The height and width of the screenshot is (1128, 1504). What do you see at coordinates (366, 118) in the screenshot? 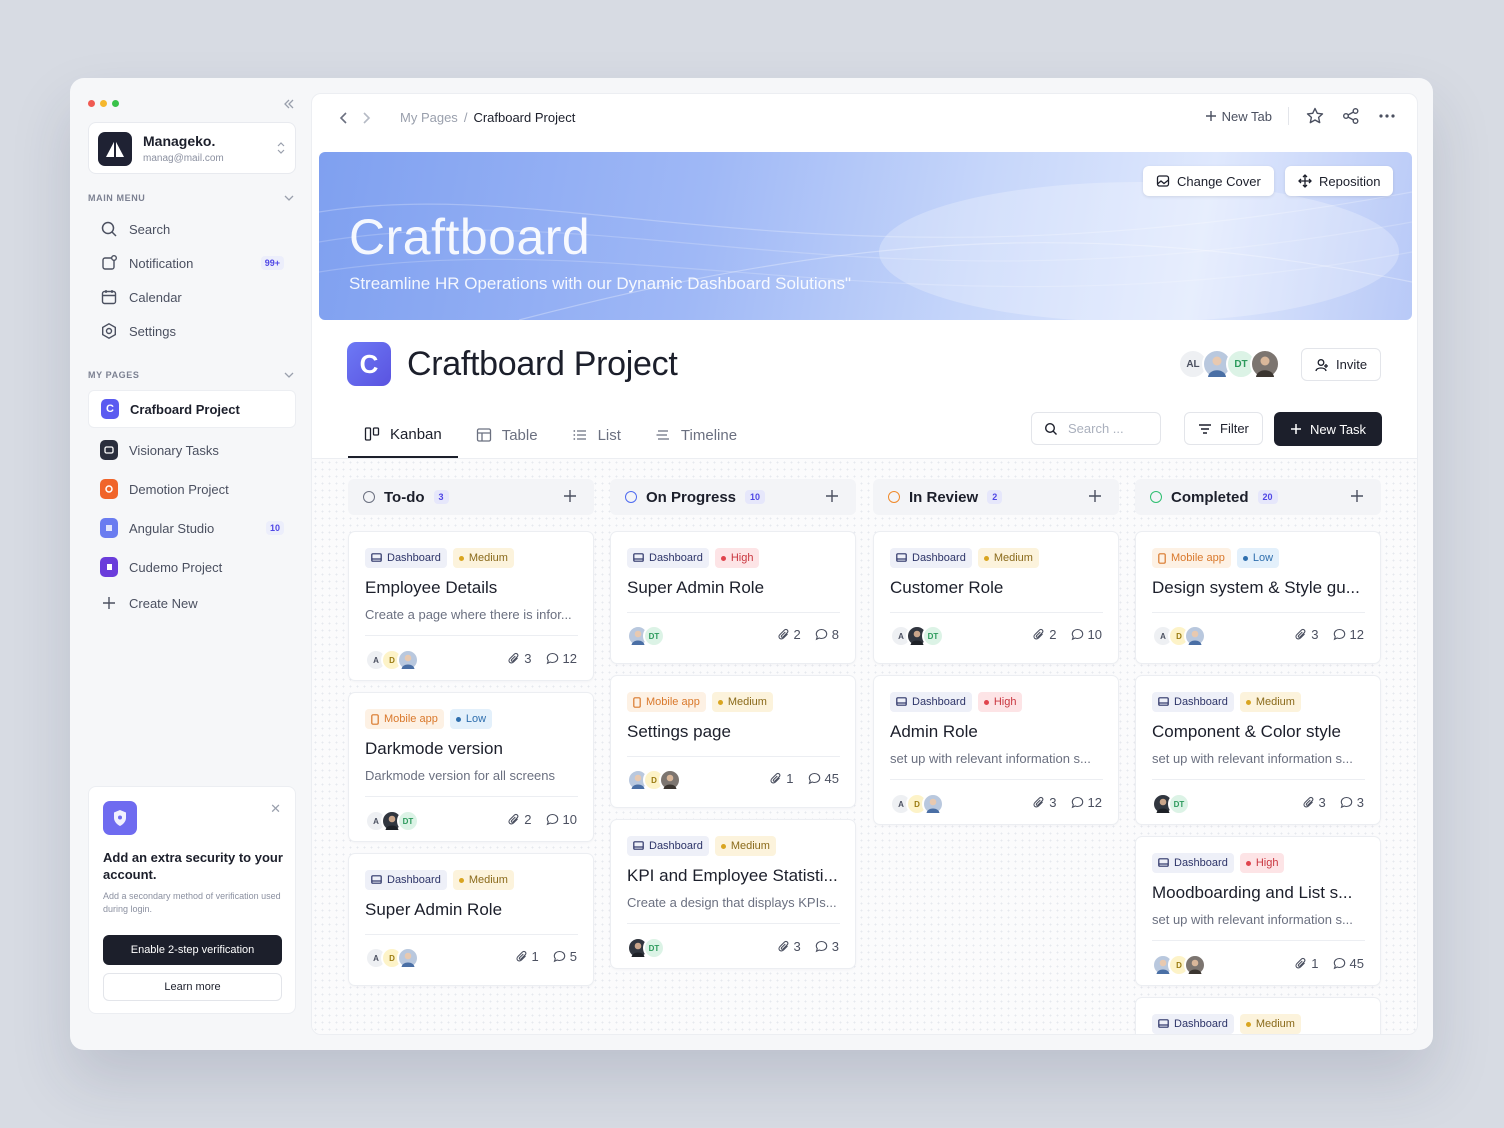
I see `forward-arrow-icon` at bounding box center [366, 118].